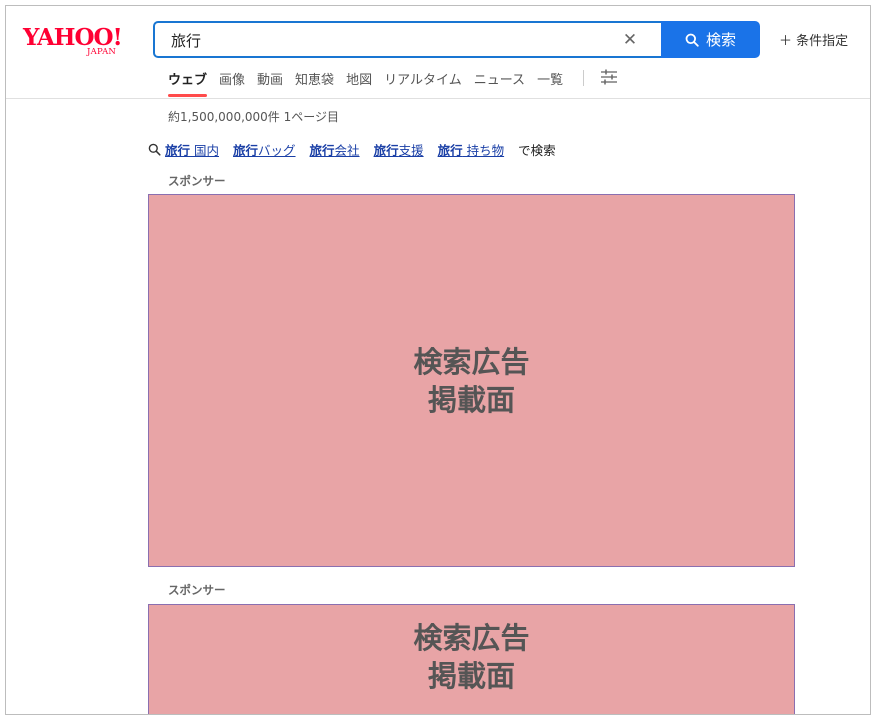 Image resolution: width=879 pixels, height=718 pixels. I want to click on search-button-label: 検索, so click(720, 40).